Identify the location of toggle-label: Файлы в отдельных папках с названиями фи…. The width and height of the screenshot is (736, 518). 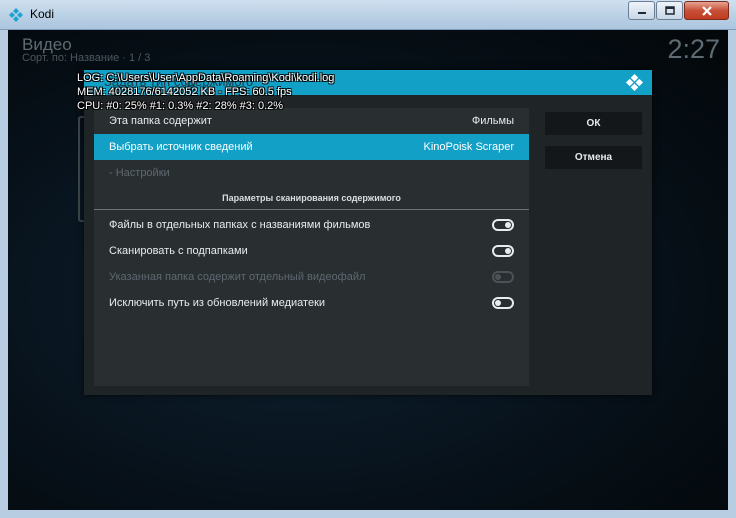
(240, 225).